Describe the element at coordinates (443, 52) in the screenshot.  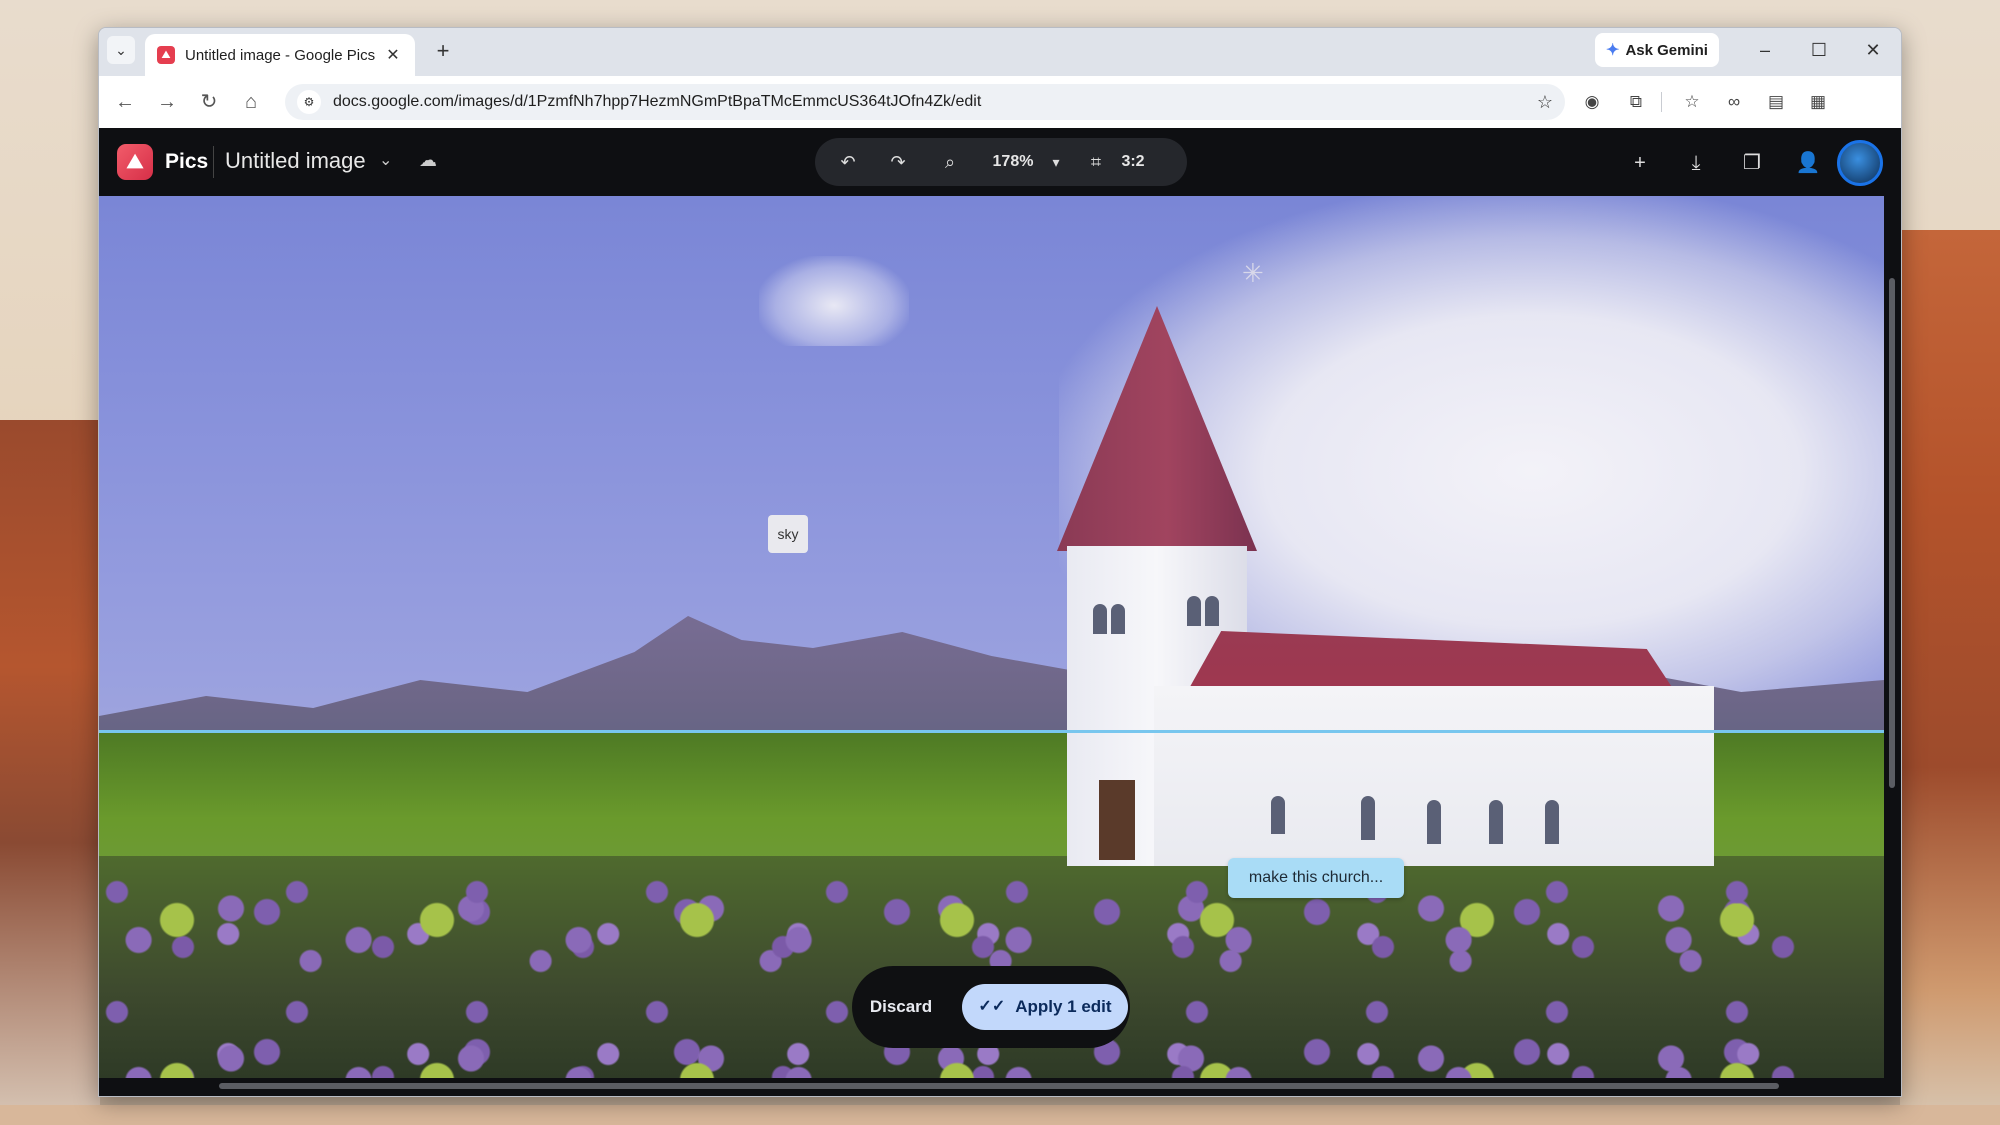
I see `new-tab-icon: +` at that location.